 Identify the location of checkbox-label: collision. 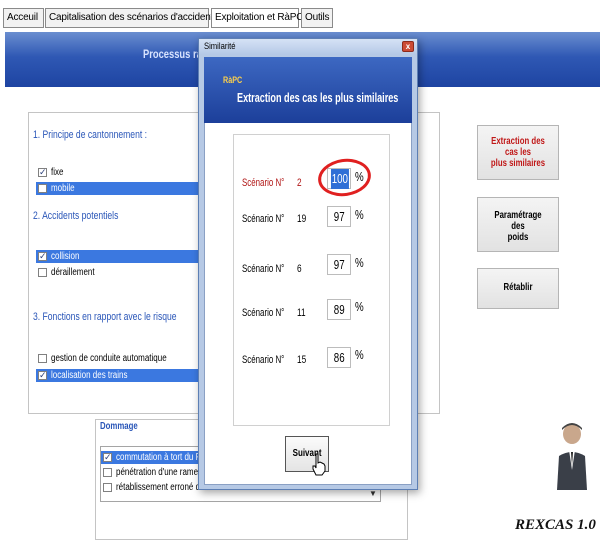
(65, 256).